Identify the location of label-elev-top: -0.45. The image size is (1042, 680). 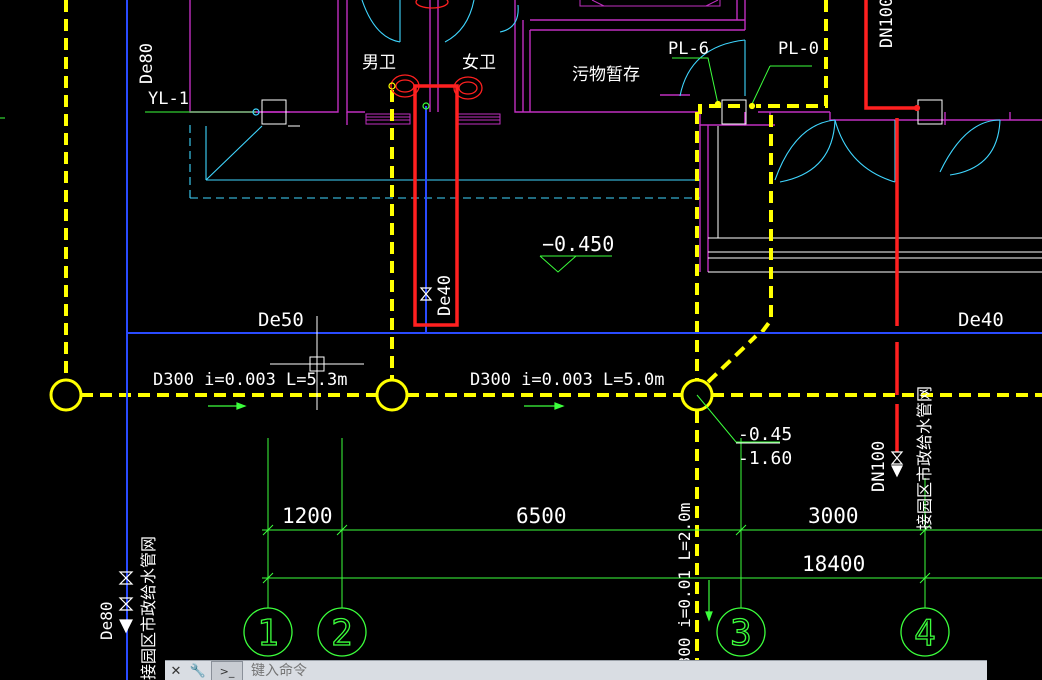
(765, 434).